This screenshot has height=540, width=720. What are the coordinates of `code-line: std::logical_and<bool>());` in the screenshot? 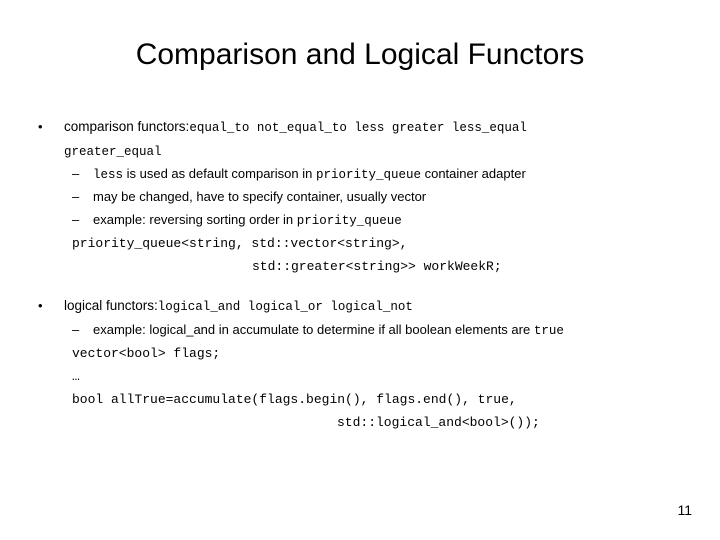 It's located at (438, 422).